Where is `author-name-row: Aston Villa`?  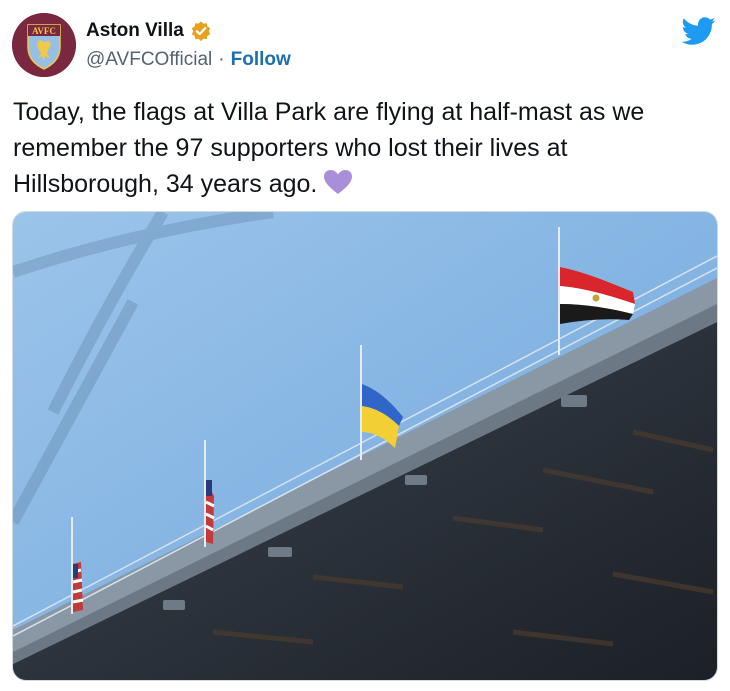 author-name-row: Aston Villa is located at coordinates (149, 31).